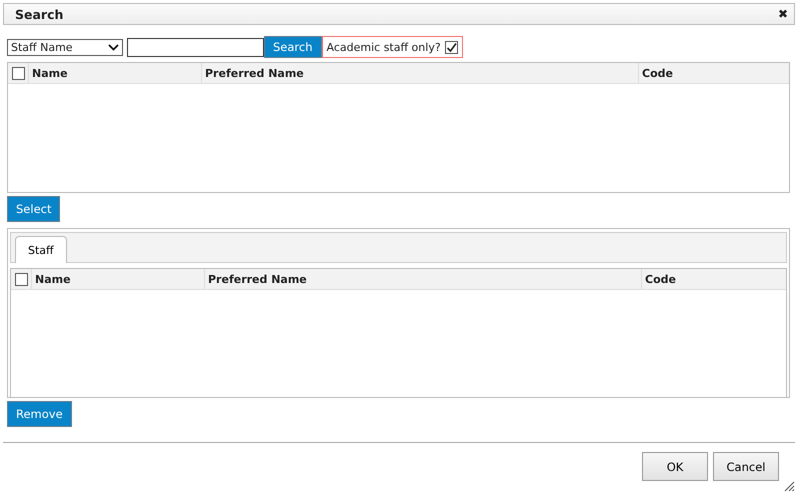 This screenshot has height=495, width=798. Describe the element at coordinates (293, 47) in the screenshot. I see `search-button: Search` at that location.